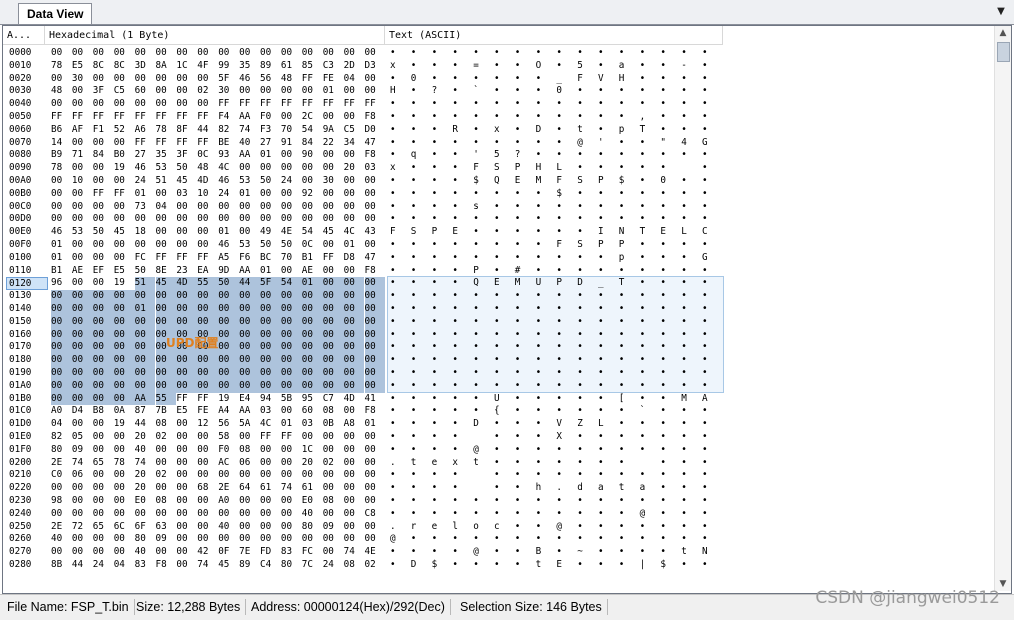  I want to click on ascii-char: L, so click(606, 424).